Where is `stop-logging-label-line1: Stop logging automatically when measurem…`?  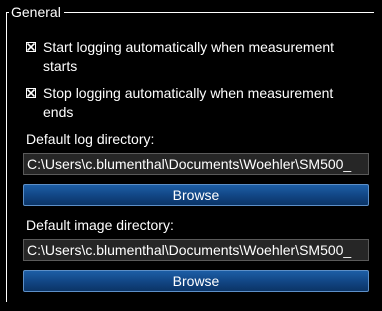
stop-logging-label-line1: Stop logging automatically when measurem… is located at coordinates (188, 93).